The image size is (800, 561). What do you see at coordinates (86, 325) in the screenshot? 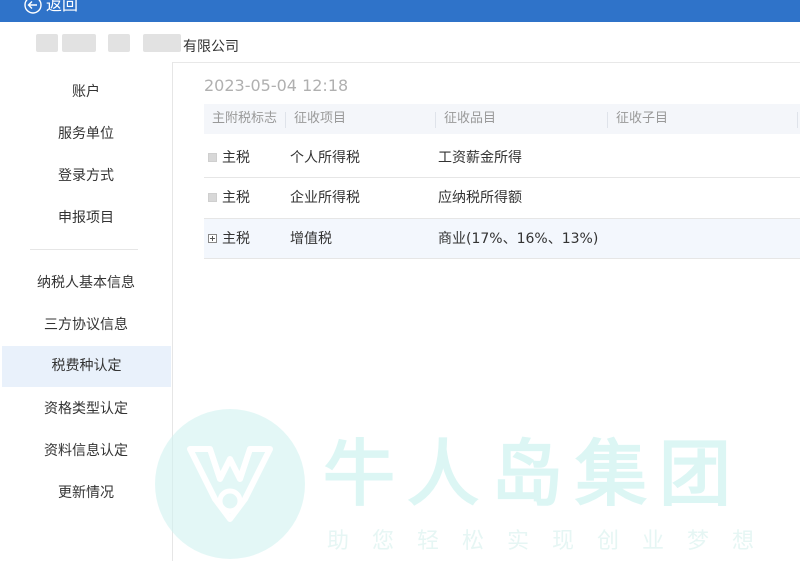
I see `sidebar-item-tripartite-agreement: 三方协议信息` at bounding box center [86, 325].